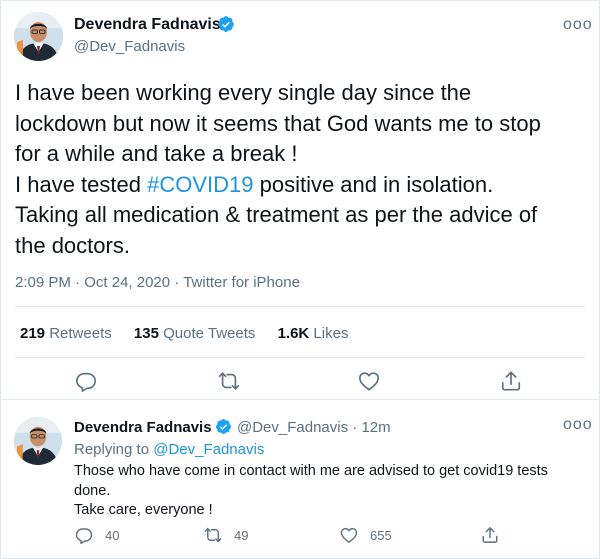  I want to click on tweet-text-segment: I have tested, so click(81, 184).